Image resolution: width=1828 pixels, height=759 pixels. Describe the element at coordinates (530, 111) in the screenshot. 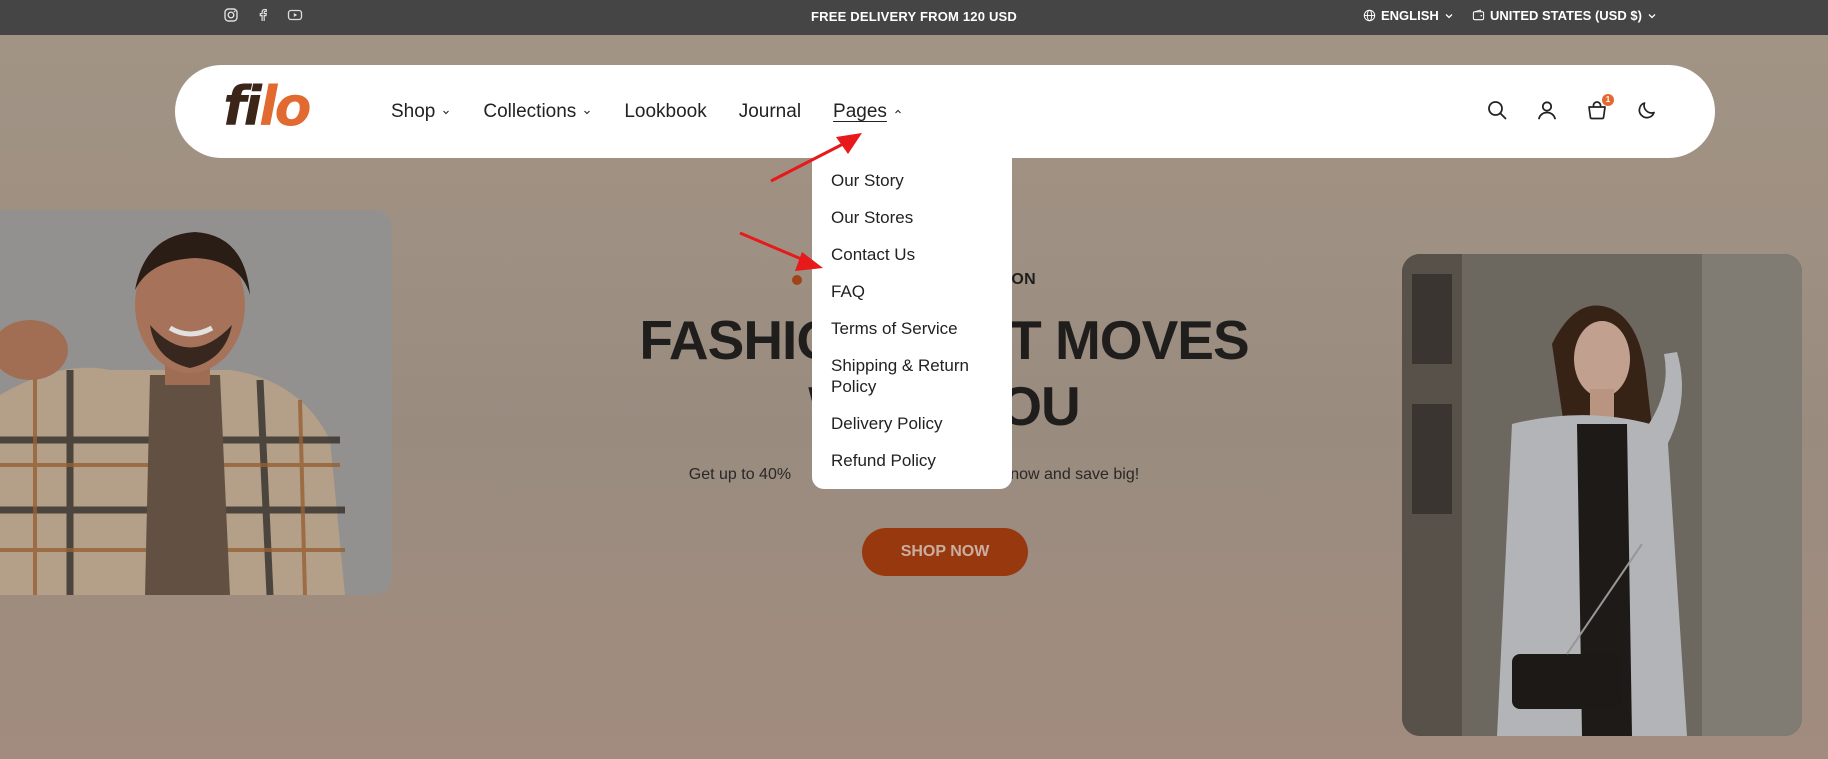

I see `nav-label: Collections` at that location.